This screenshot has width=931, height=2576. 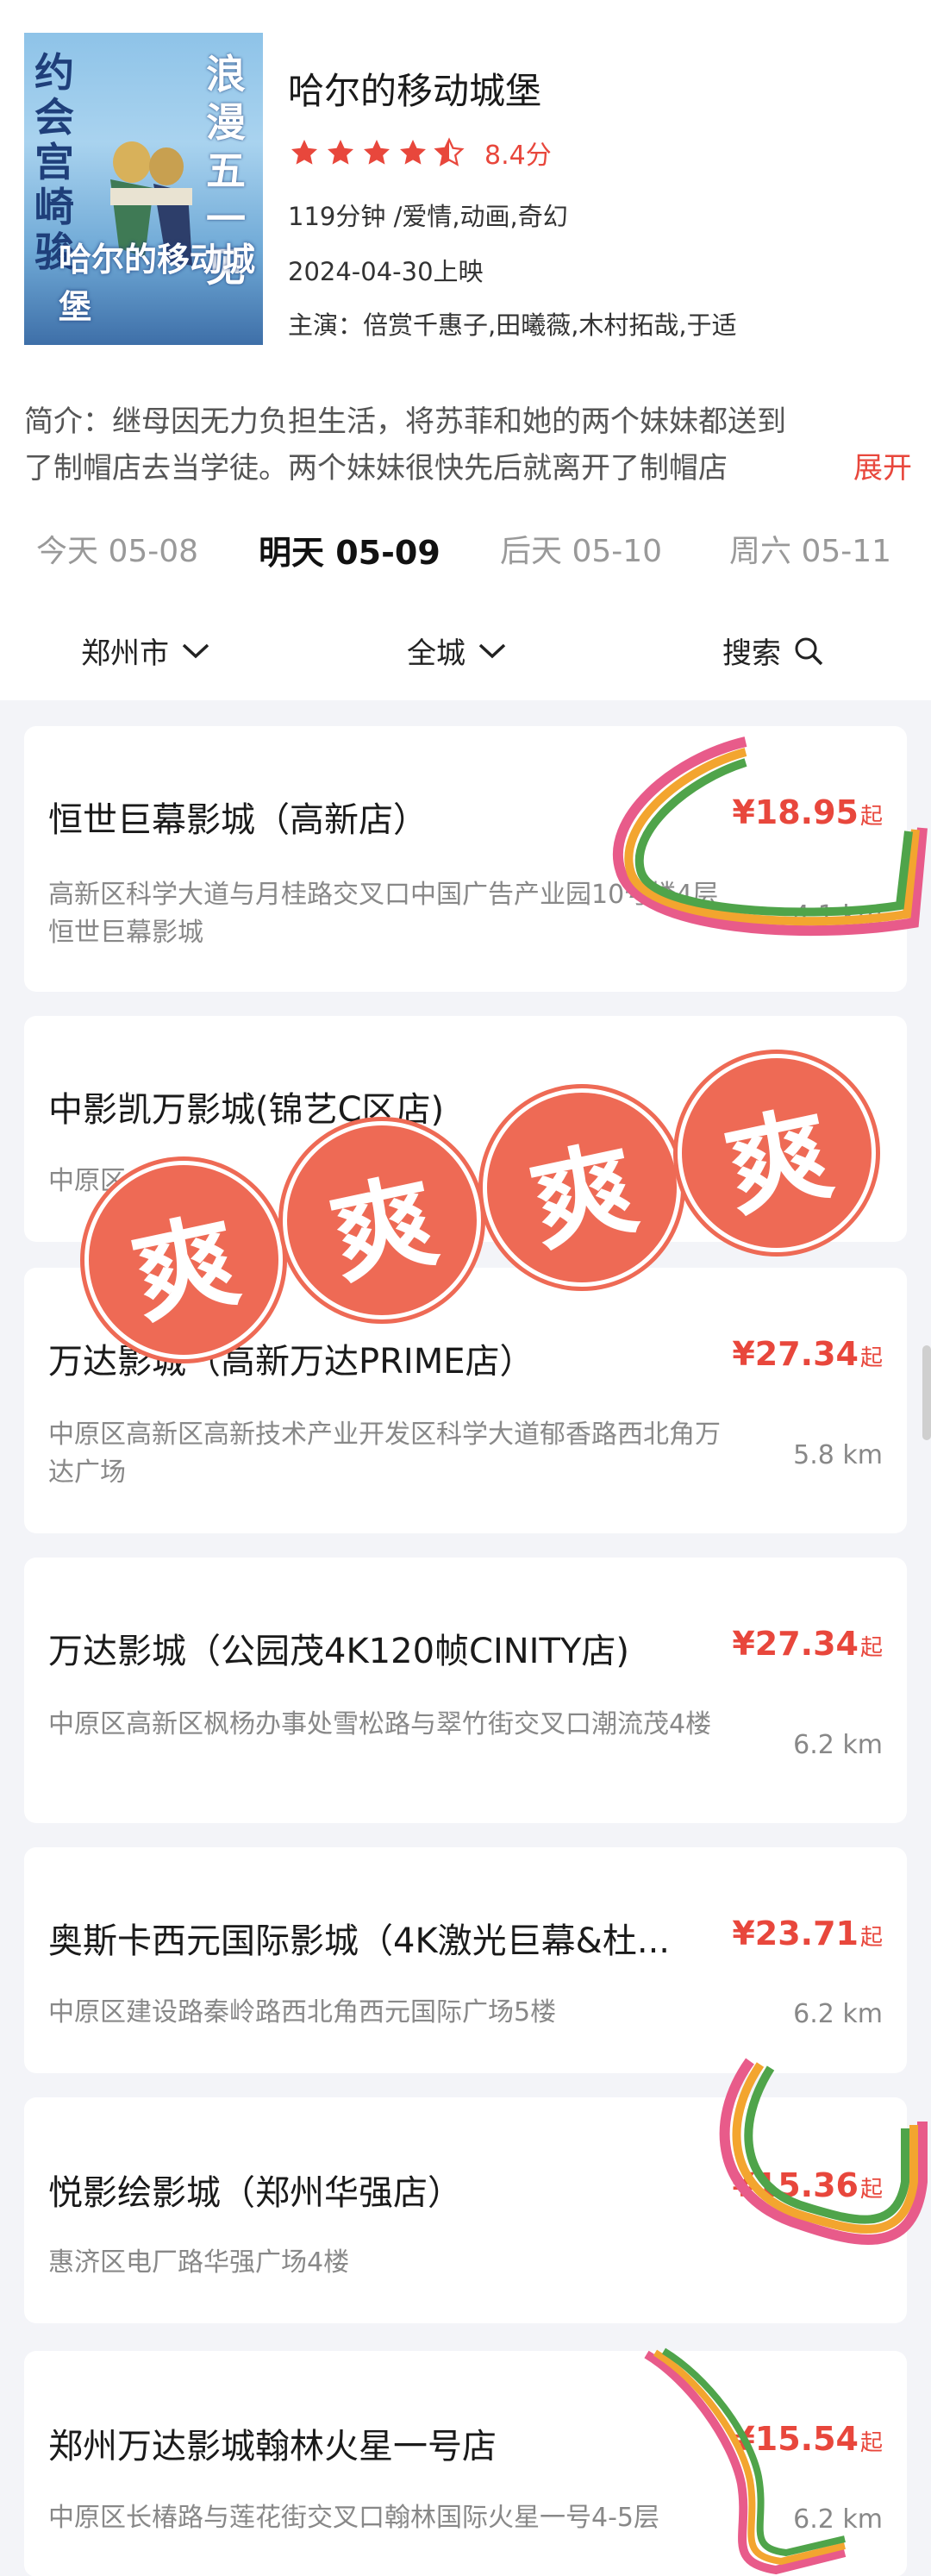 What do you see at coordinates (838, 1455) in the screenshot?
I see `cinema-distance: 5.8 km` at bounding box center [838, 1455].